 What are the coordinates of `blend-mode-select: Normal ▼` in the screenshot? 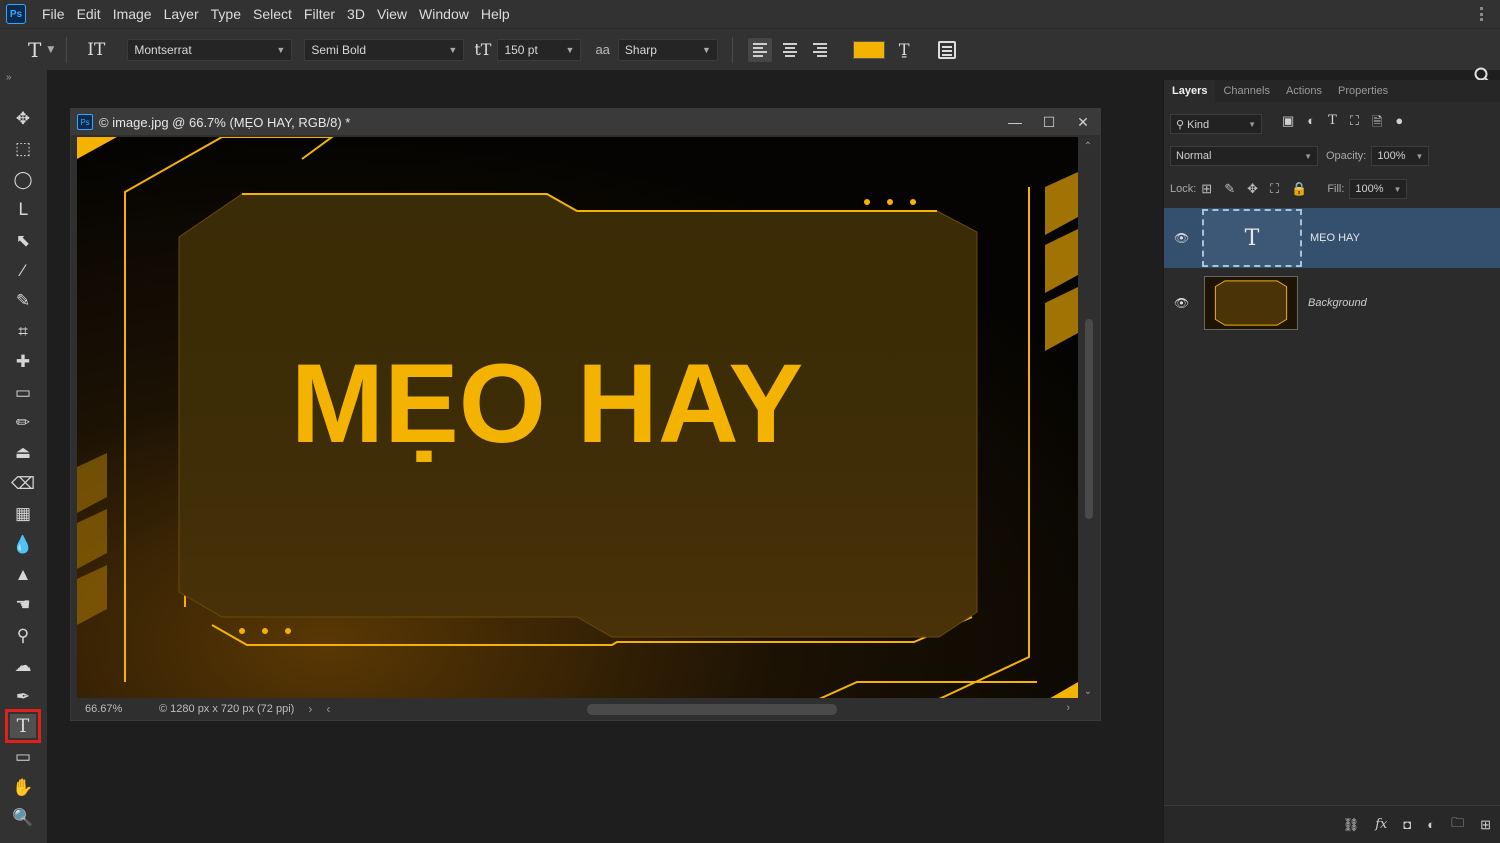 It's located at (1244, 156).